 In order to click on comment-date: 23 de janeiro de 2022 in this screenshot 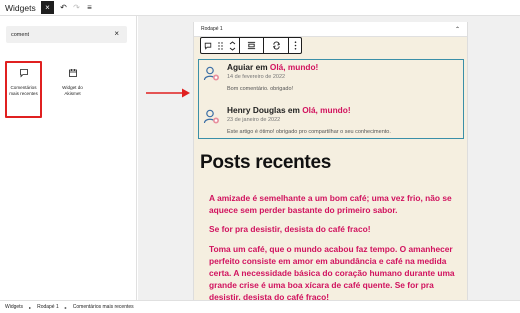, I will do `click(254, 120)`.